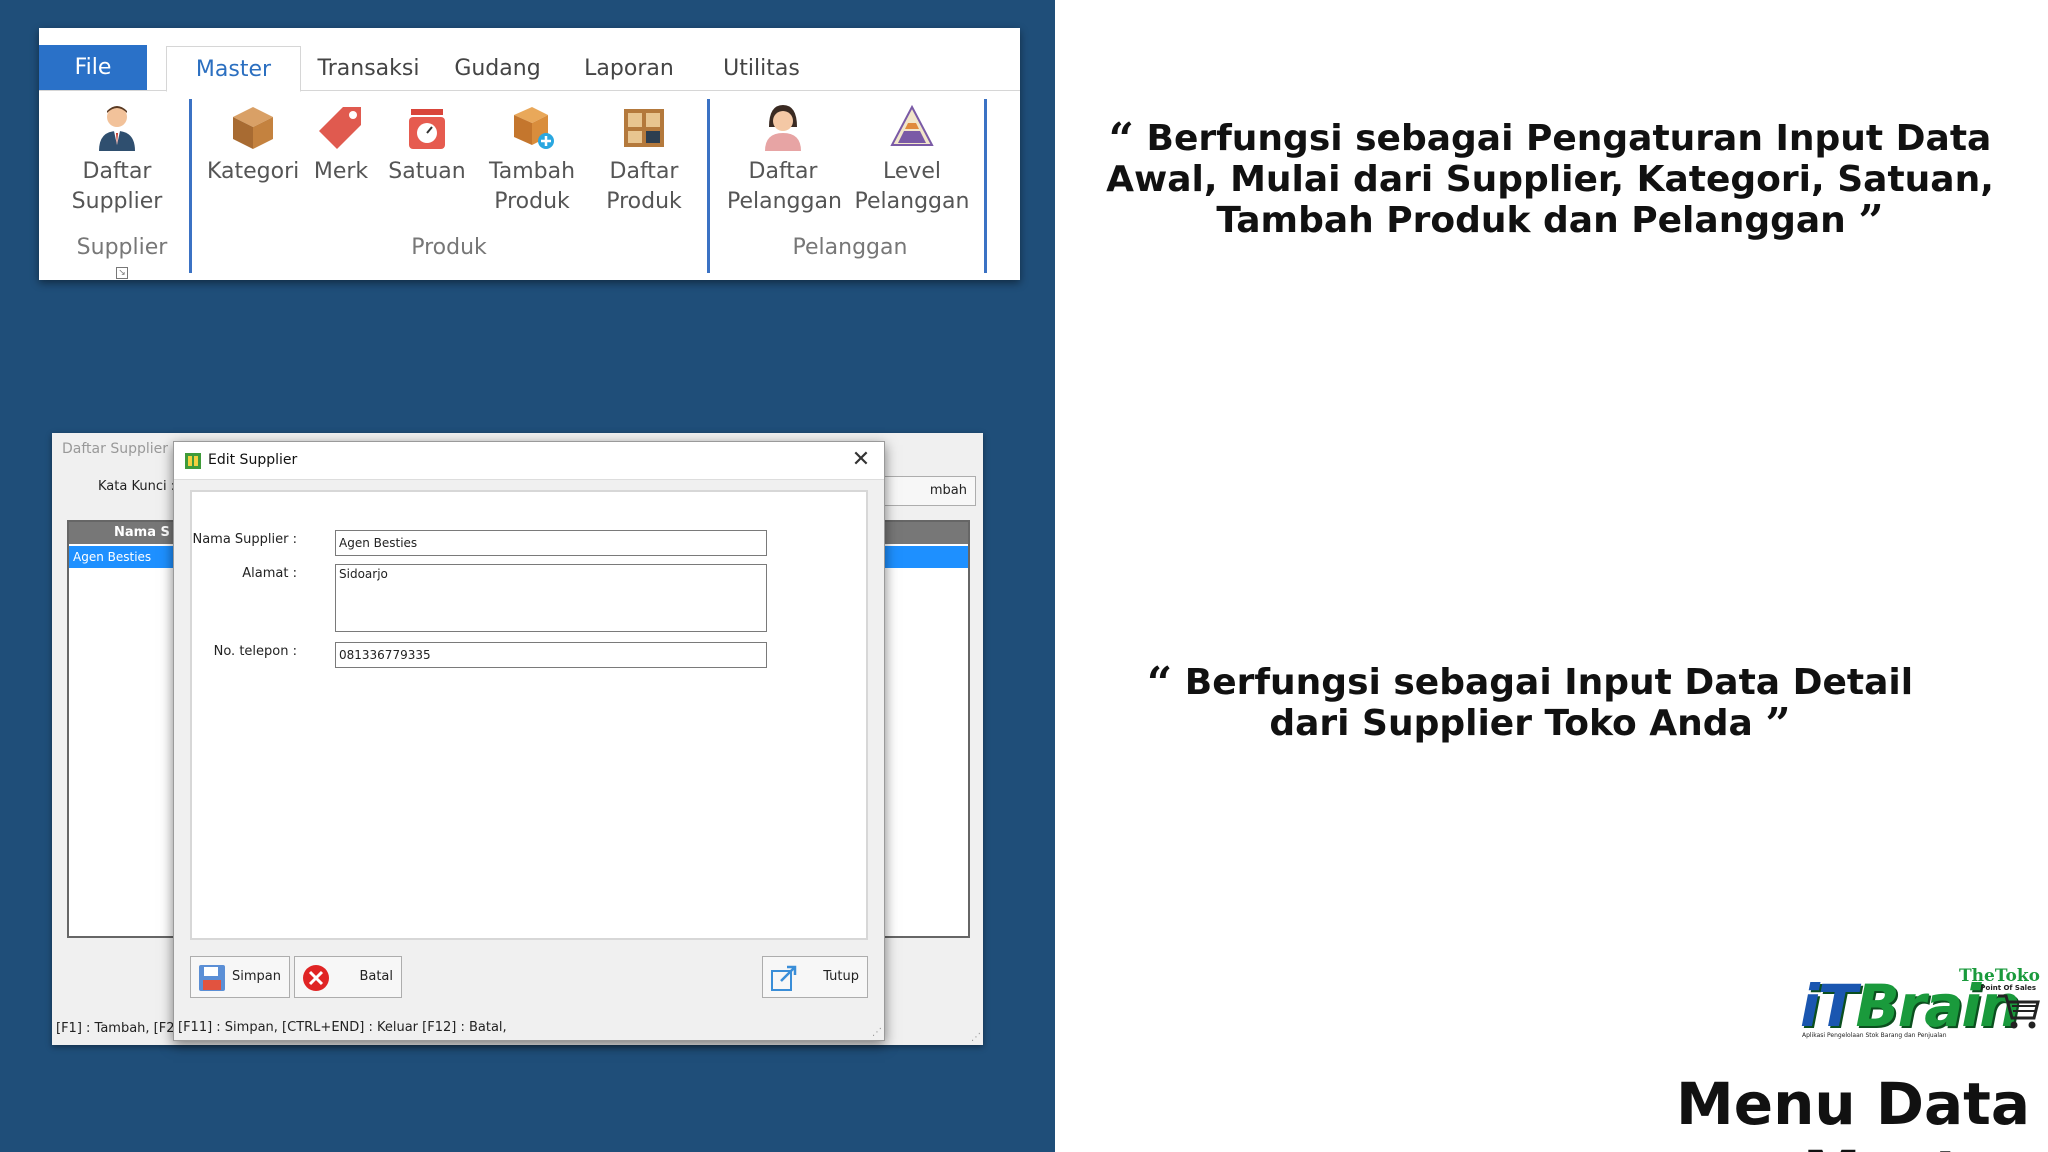 The image size is (2048, 1152). I want to click on shopping-cart-icon, so click(2019, 1011).